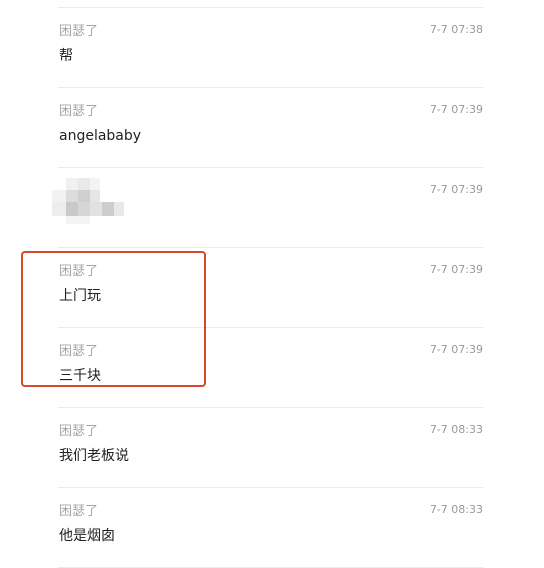 This screenshot has width=544, height=568. What do you see at coordinates (272, 128) in the screenshot?
I see `message-item: 困瑟了 7-7 07:39 angelababy` at bounding box center [272, 128].